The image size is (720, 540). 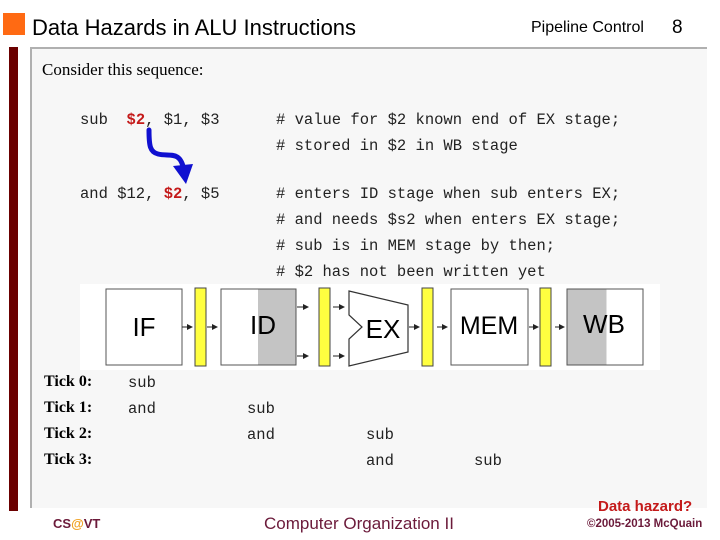 I want to click on dependency-arrow-icon, so click(x=169, y=155).